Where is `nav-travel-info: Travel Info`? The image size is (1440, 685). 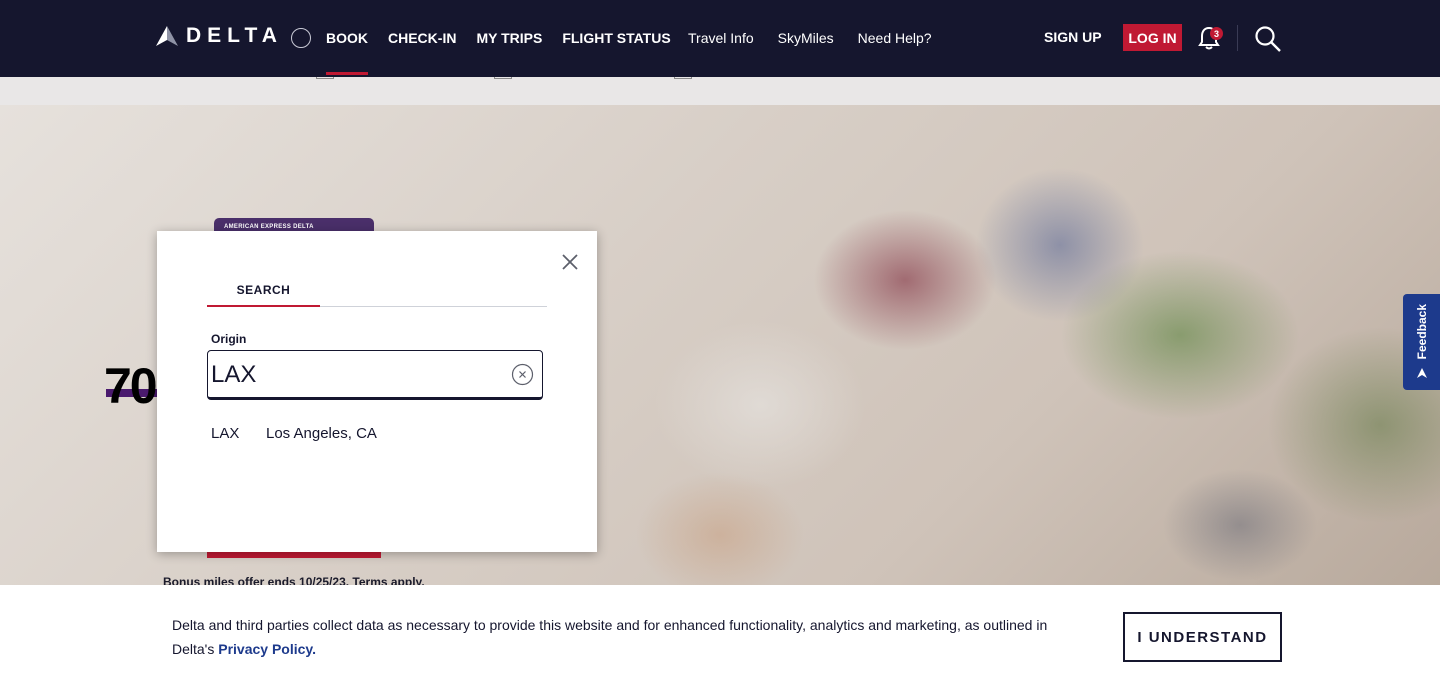
nav-travel-info: Travel Info is located at coordinates (721, 38).